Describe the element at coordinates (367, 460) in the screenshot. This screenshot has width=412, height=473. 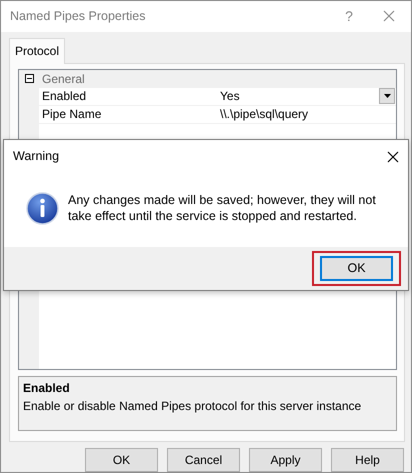
I see `dialog-button: Help` at that location.